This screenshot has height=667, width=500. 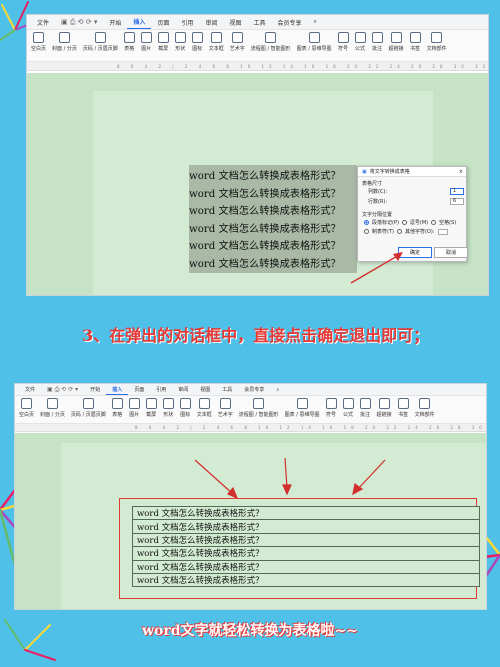 What do you see at coordinates (461, 172) in the screenshot?
I see `close-icon: ×` at bounding box center [461, 172].